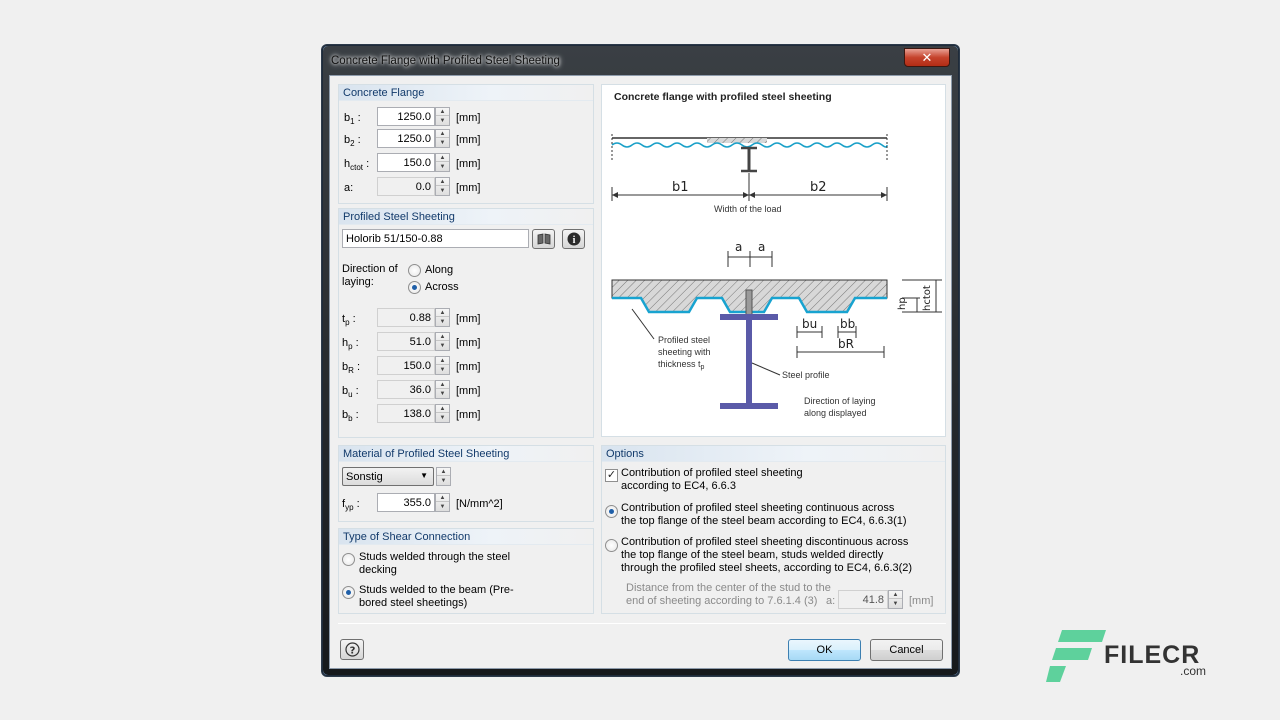 The height and width of the screenshot is (720, 1280). What do you see at coordinates (847, 324) in the screenshot?
I see `diagram-bb-label: bb` at bounding box center [847, 324].